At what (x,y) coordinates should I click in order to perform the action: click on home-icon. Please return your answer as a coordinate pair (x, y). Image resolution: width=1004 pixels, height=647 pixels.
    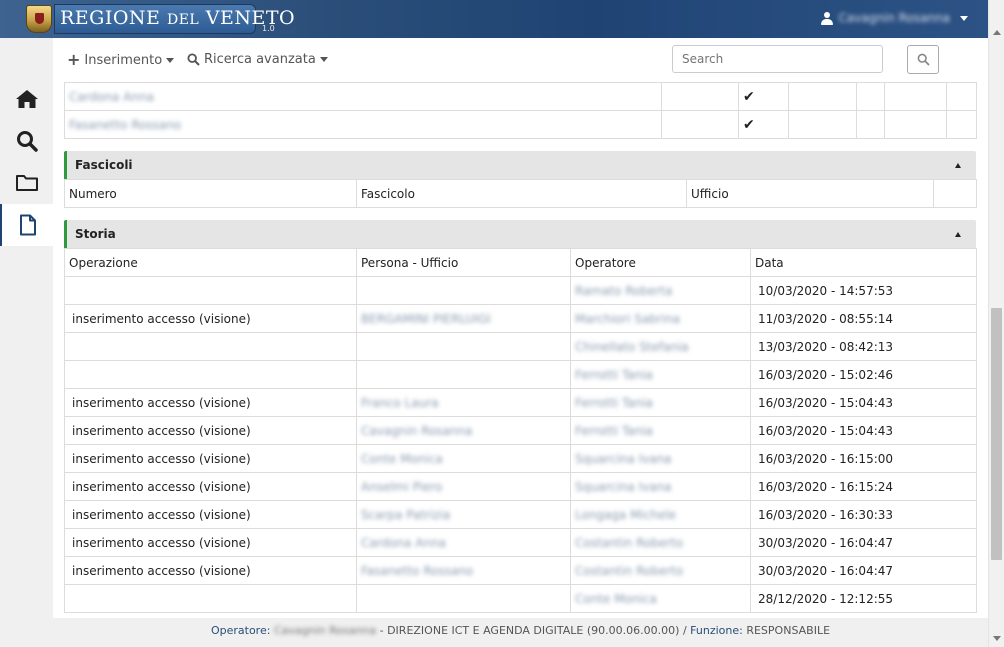
    Looking at the image, I should click on (26, 99).